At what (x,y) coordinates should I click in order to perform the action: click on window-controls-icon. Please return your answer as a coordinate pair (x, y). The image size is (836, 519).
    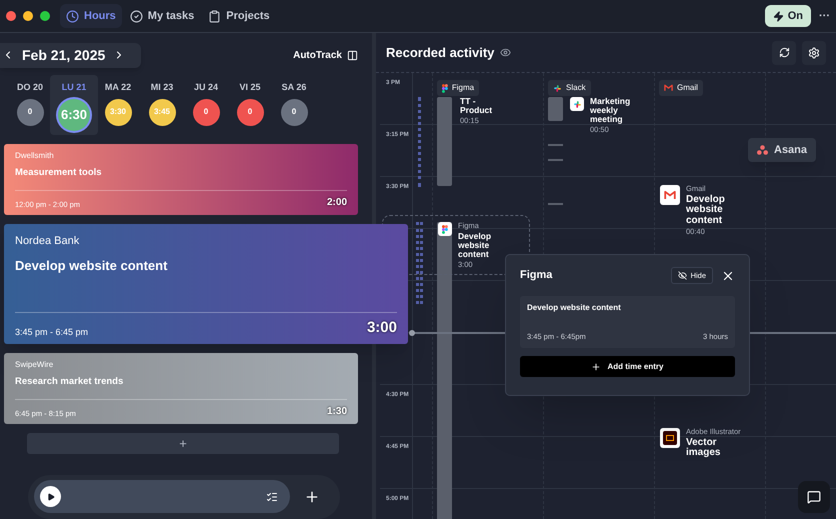
    Looking at the image, I should click on (28, 16).